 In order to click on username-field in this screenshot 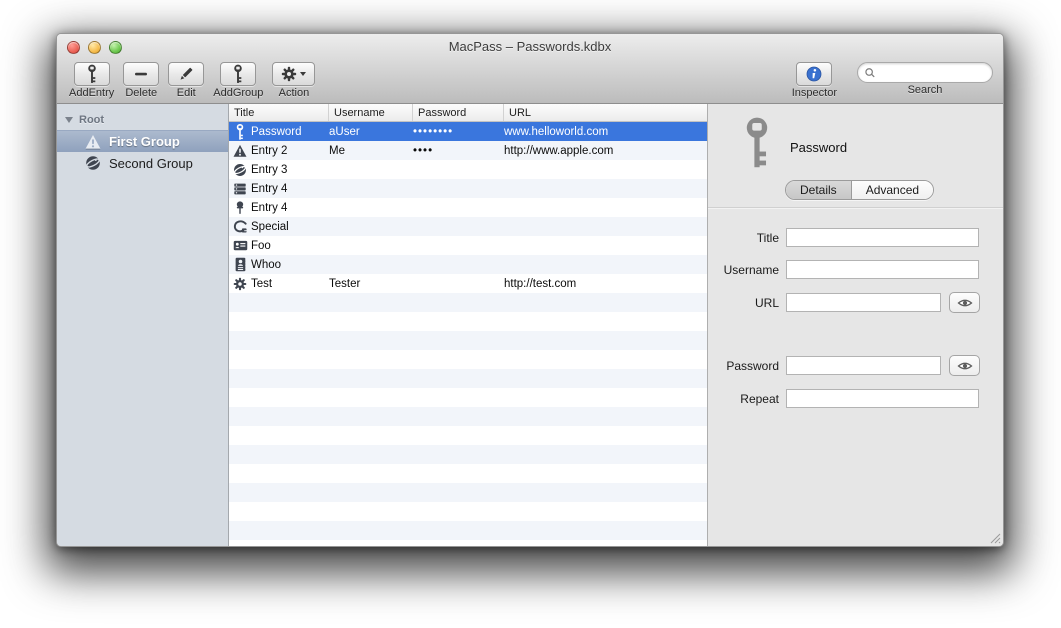, I will do `click(882, 269)`.